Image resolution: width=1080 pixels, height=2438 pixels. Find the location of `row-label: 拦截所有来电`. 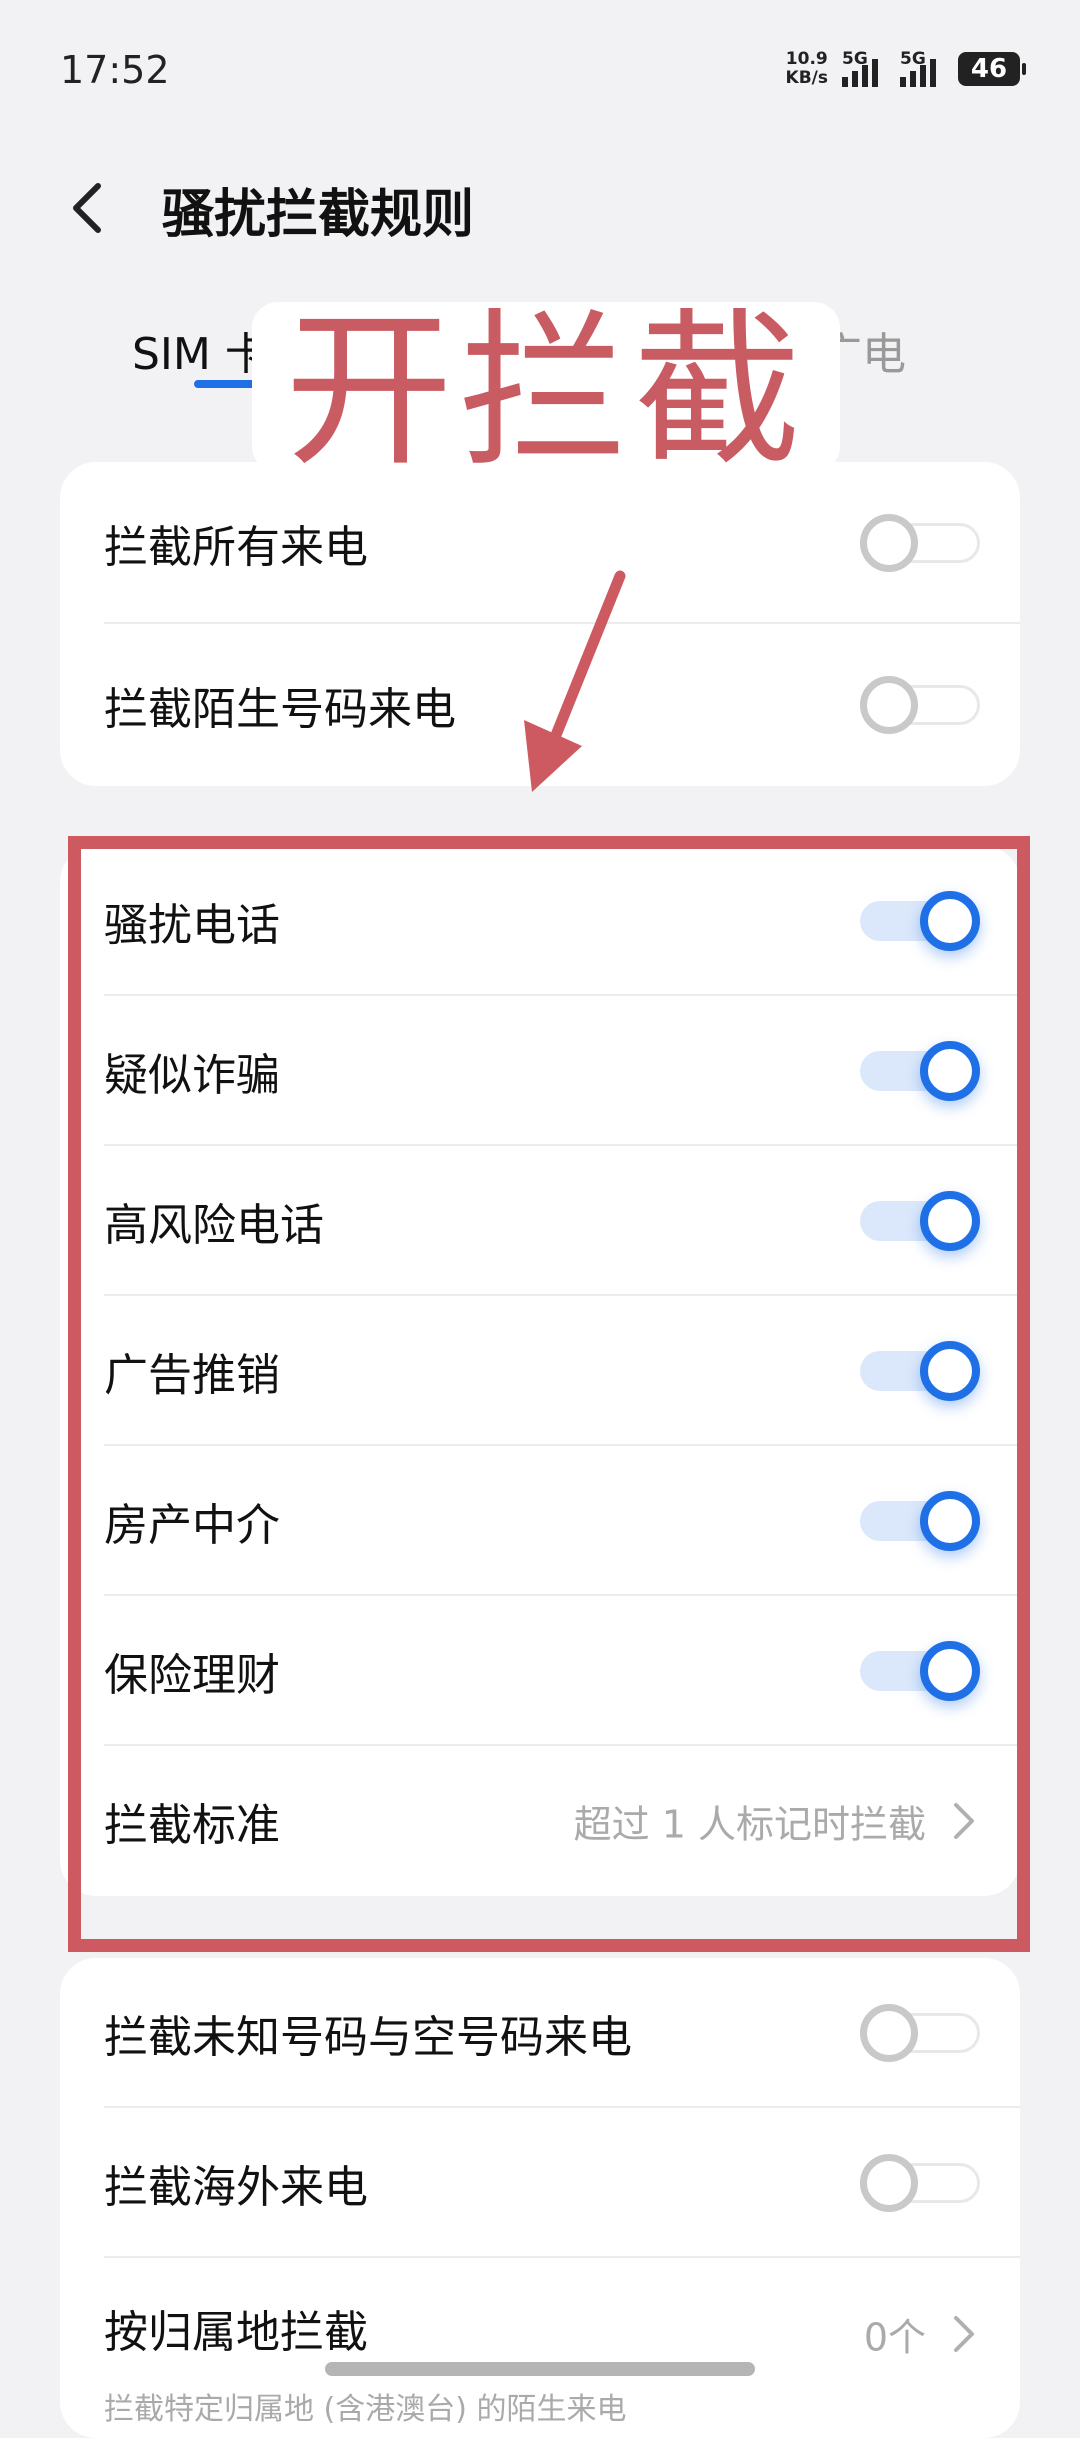

row-label: 拦截所有来电 is located at coordinates (236, 547).